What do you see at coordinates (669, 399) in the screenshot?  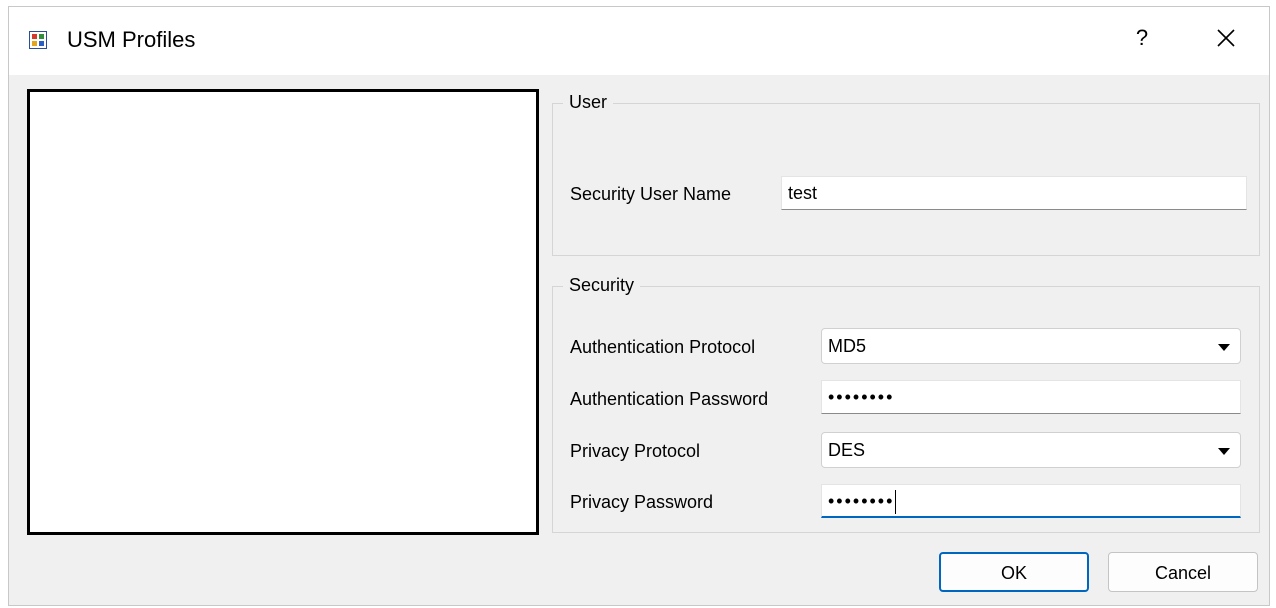 I see `auth-password-label: Authentication Password` at bounding box center [669, 399].